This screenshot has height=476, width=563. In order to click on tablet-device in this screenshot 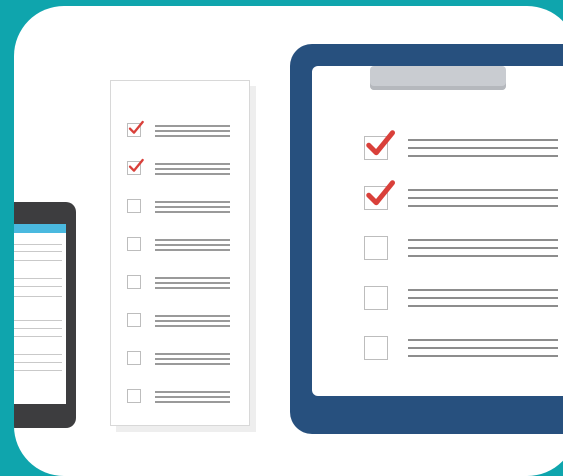, I will do `click(45, 315)`.